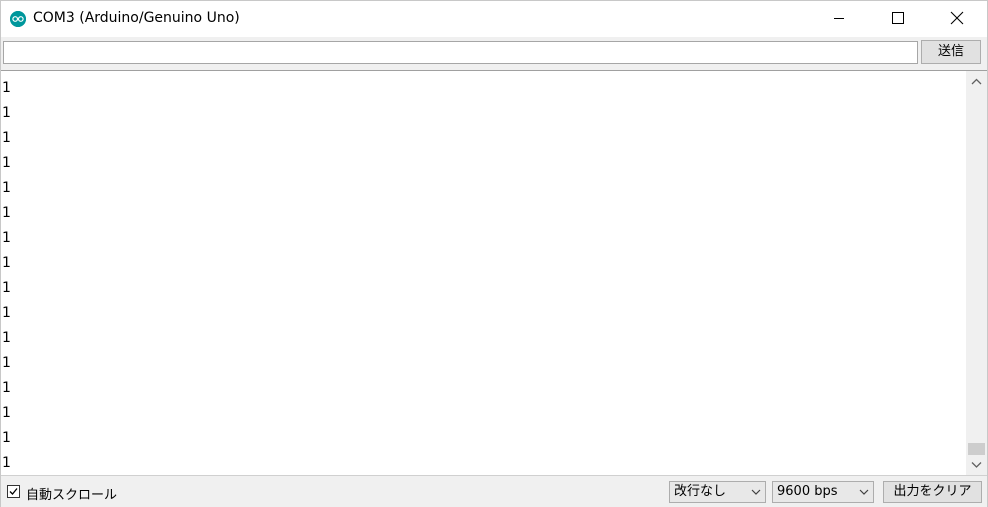 The height and width of the screenshot is (507, 988). I want to click on serial-input, so click(460, 52).